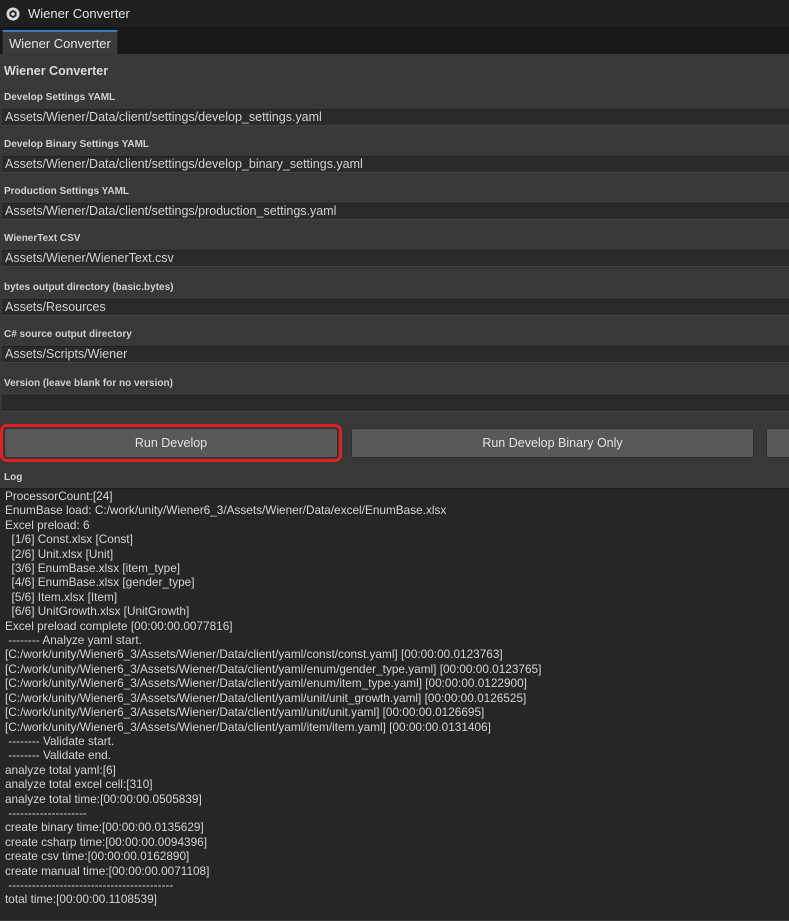 The width and height of the screenshot is (789, 921). Describe the element at coordinates (88, 383) in the screenshot. I see `version-label: Version (leave blank for no version)` at that location.